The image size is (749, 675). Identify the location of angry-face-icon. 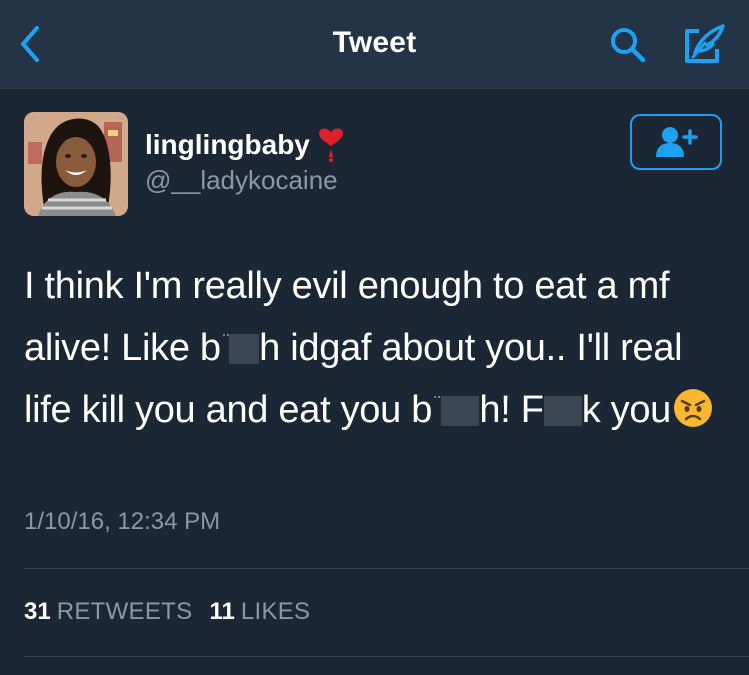
(693, 408).